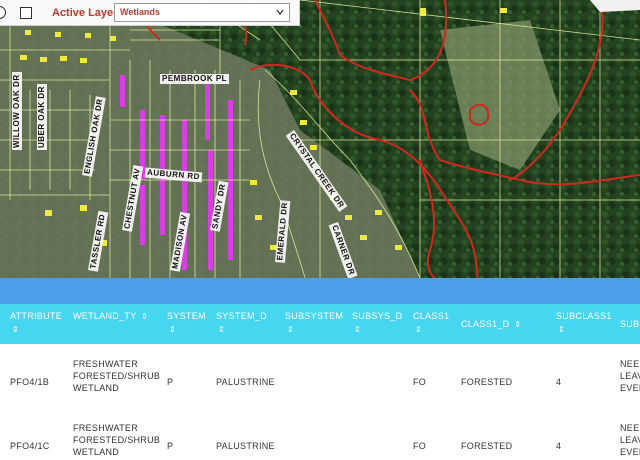 This screenshot has width=640, height=460. I want to click on lasso-tool-icon, so click(3, 12).